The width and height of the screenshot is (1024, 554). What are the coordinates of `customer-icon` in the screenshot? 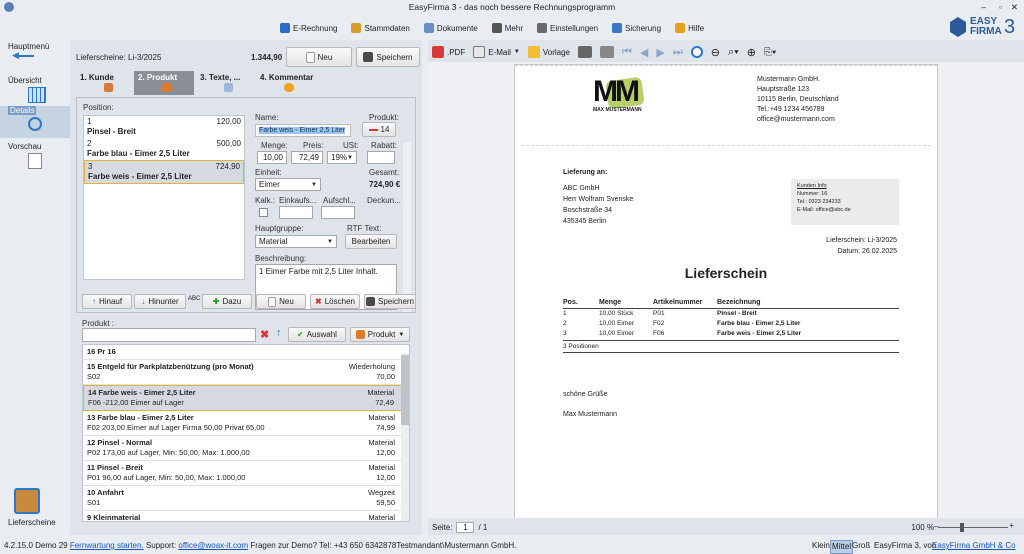 It's located at (108, 87).